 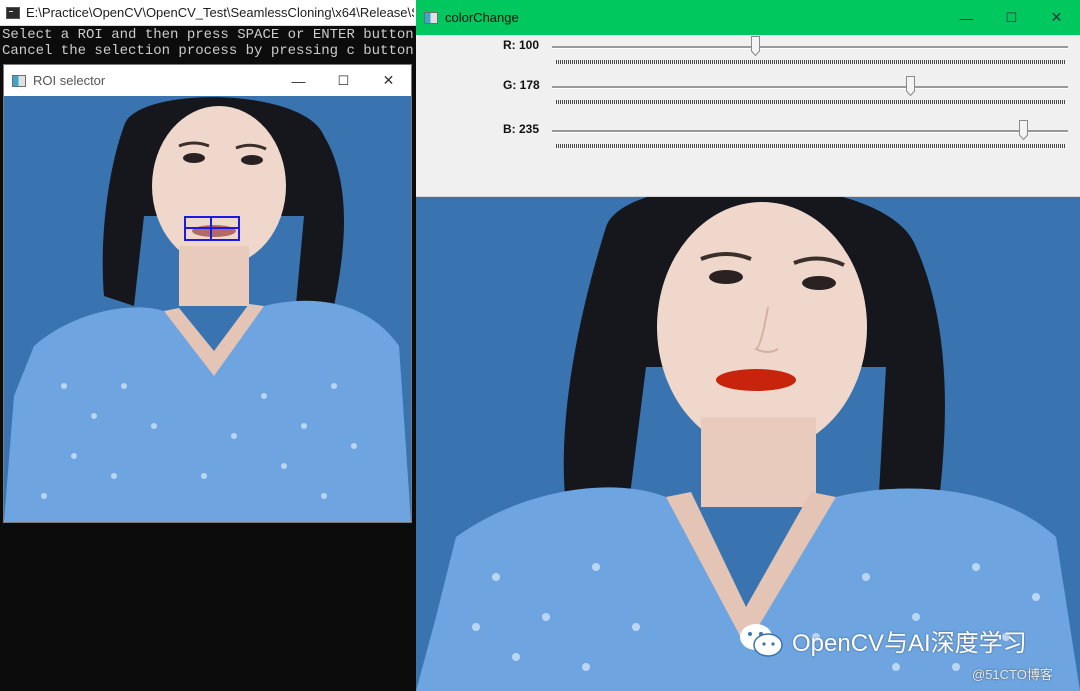 I want to click on color-change-title: colorChange, so click(x=482, y=17).